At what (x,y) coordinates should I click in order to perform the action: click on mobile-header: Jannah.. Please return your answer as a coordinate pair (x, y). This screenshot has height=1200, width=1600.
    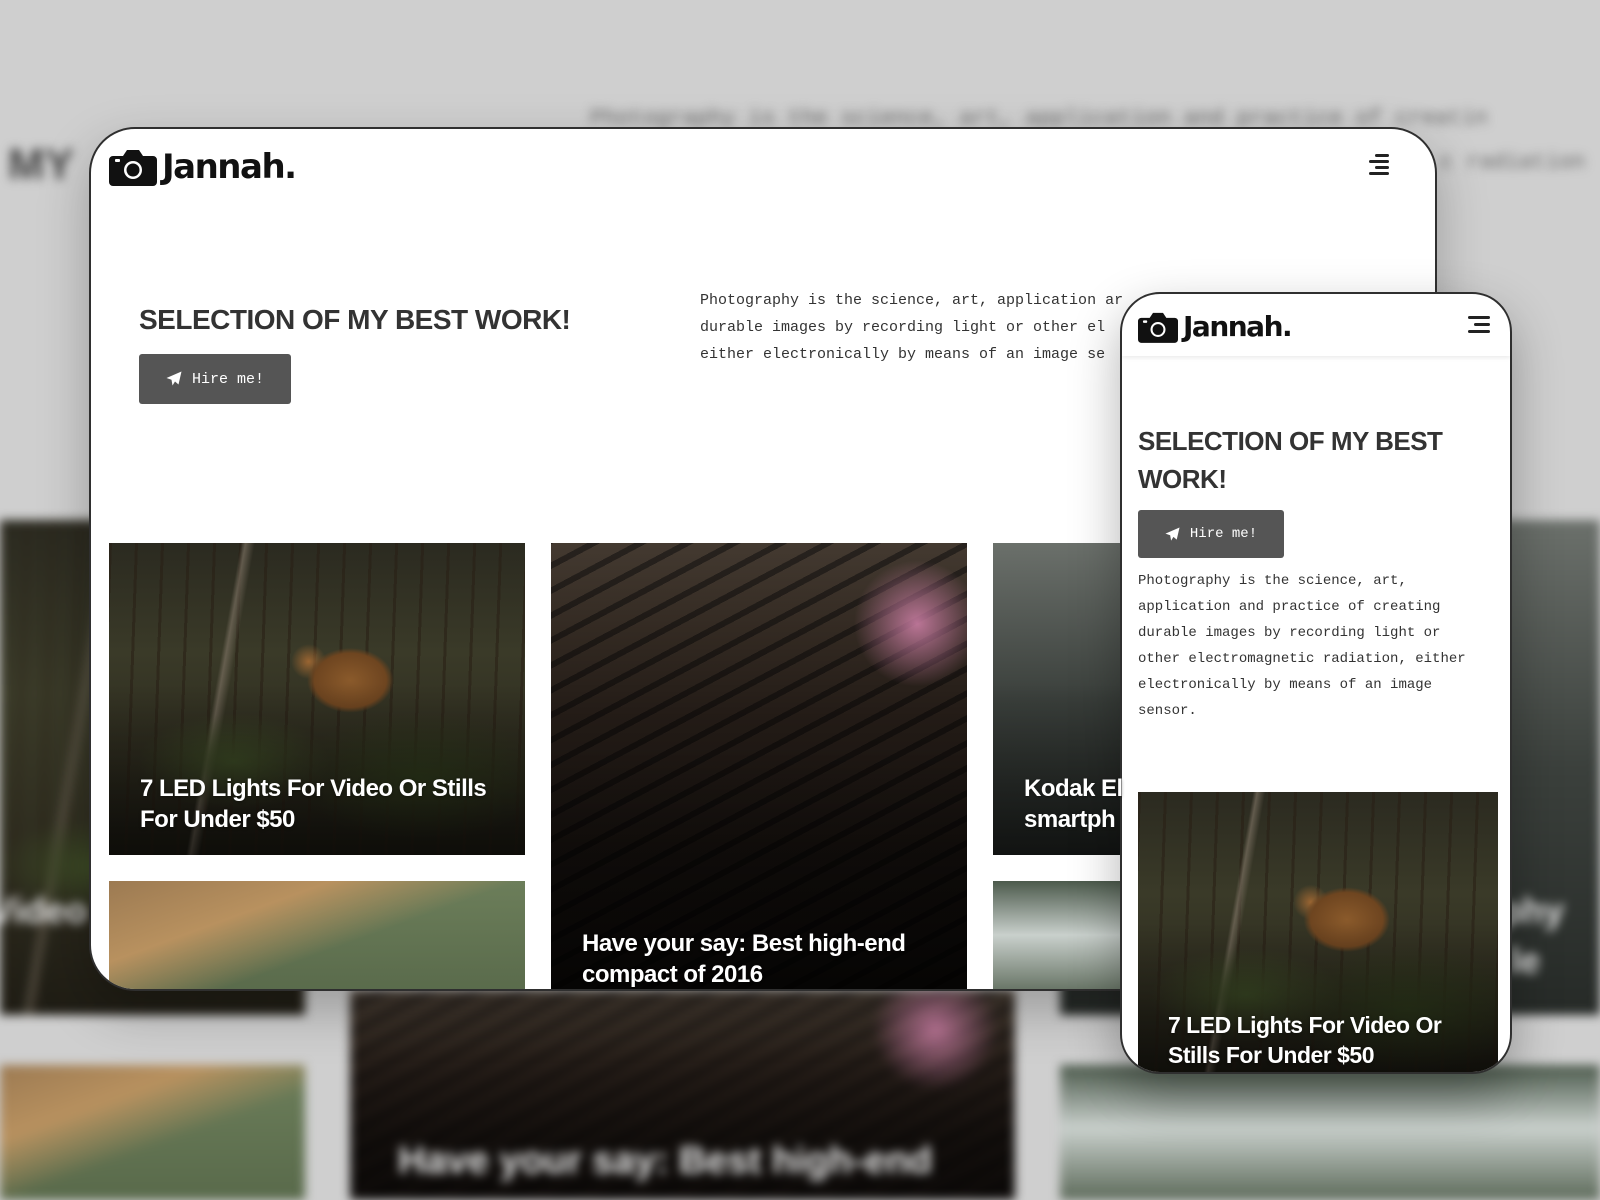
    Looking at the image, I should click on (1316, 325).